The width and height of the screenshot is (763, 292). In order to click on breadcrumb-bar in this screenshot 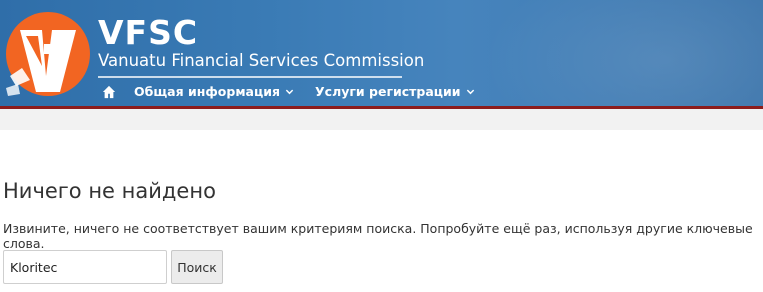, I will do `click(381, 119)`.